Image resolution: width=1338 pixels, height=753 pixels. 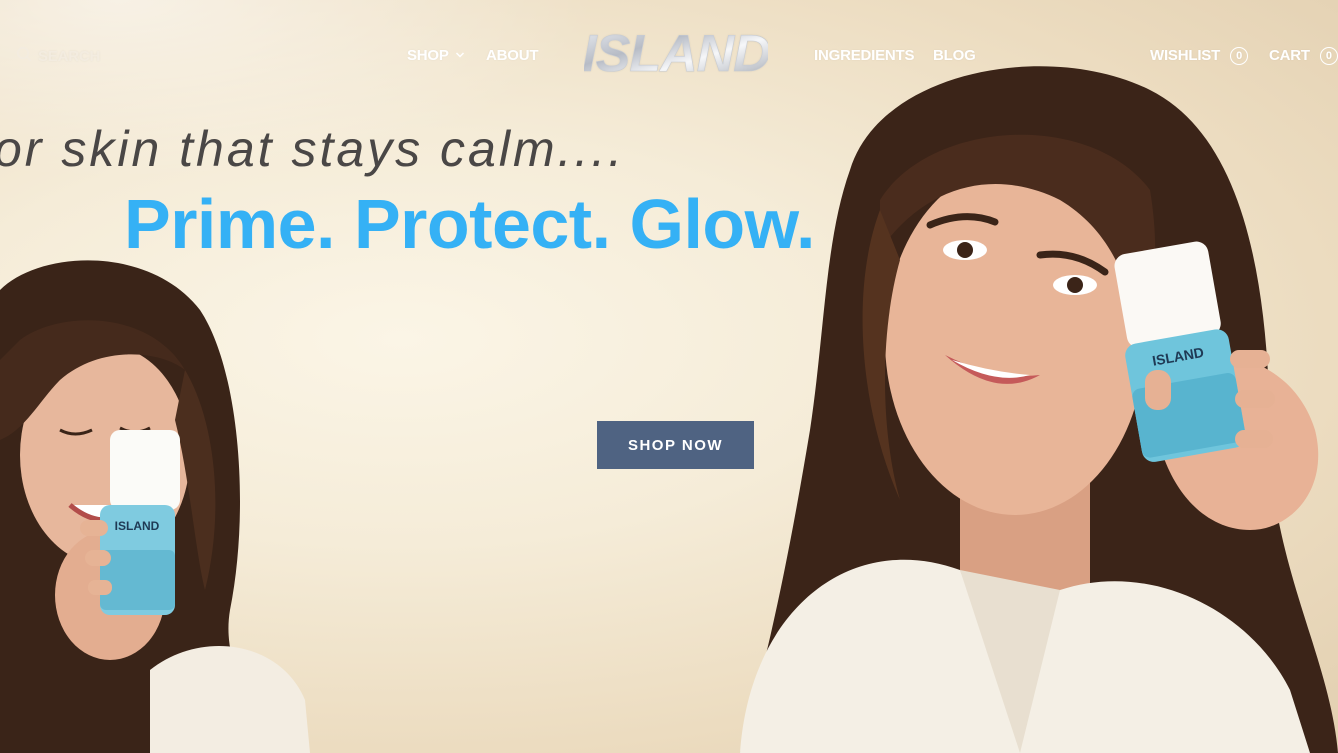 What do you see at coordinates (1328, 56) in the screenshot?
I see `cart-count-badge: 0` at bounding box center [1328, 56].